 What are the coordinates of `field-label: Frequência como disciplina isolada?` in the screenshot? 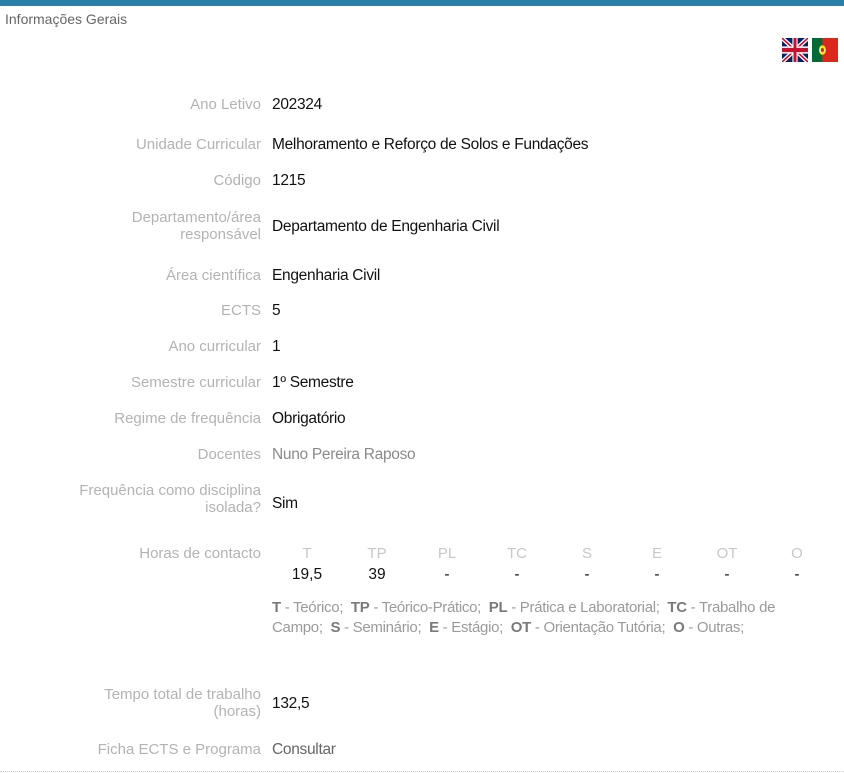 It's located at (170, 499).